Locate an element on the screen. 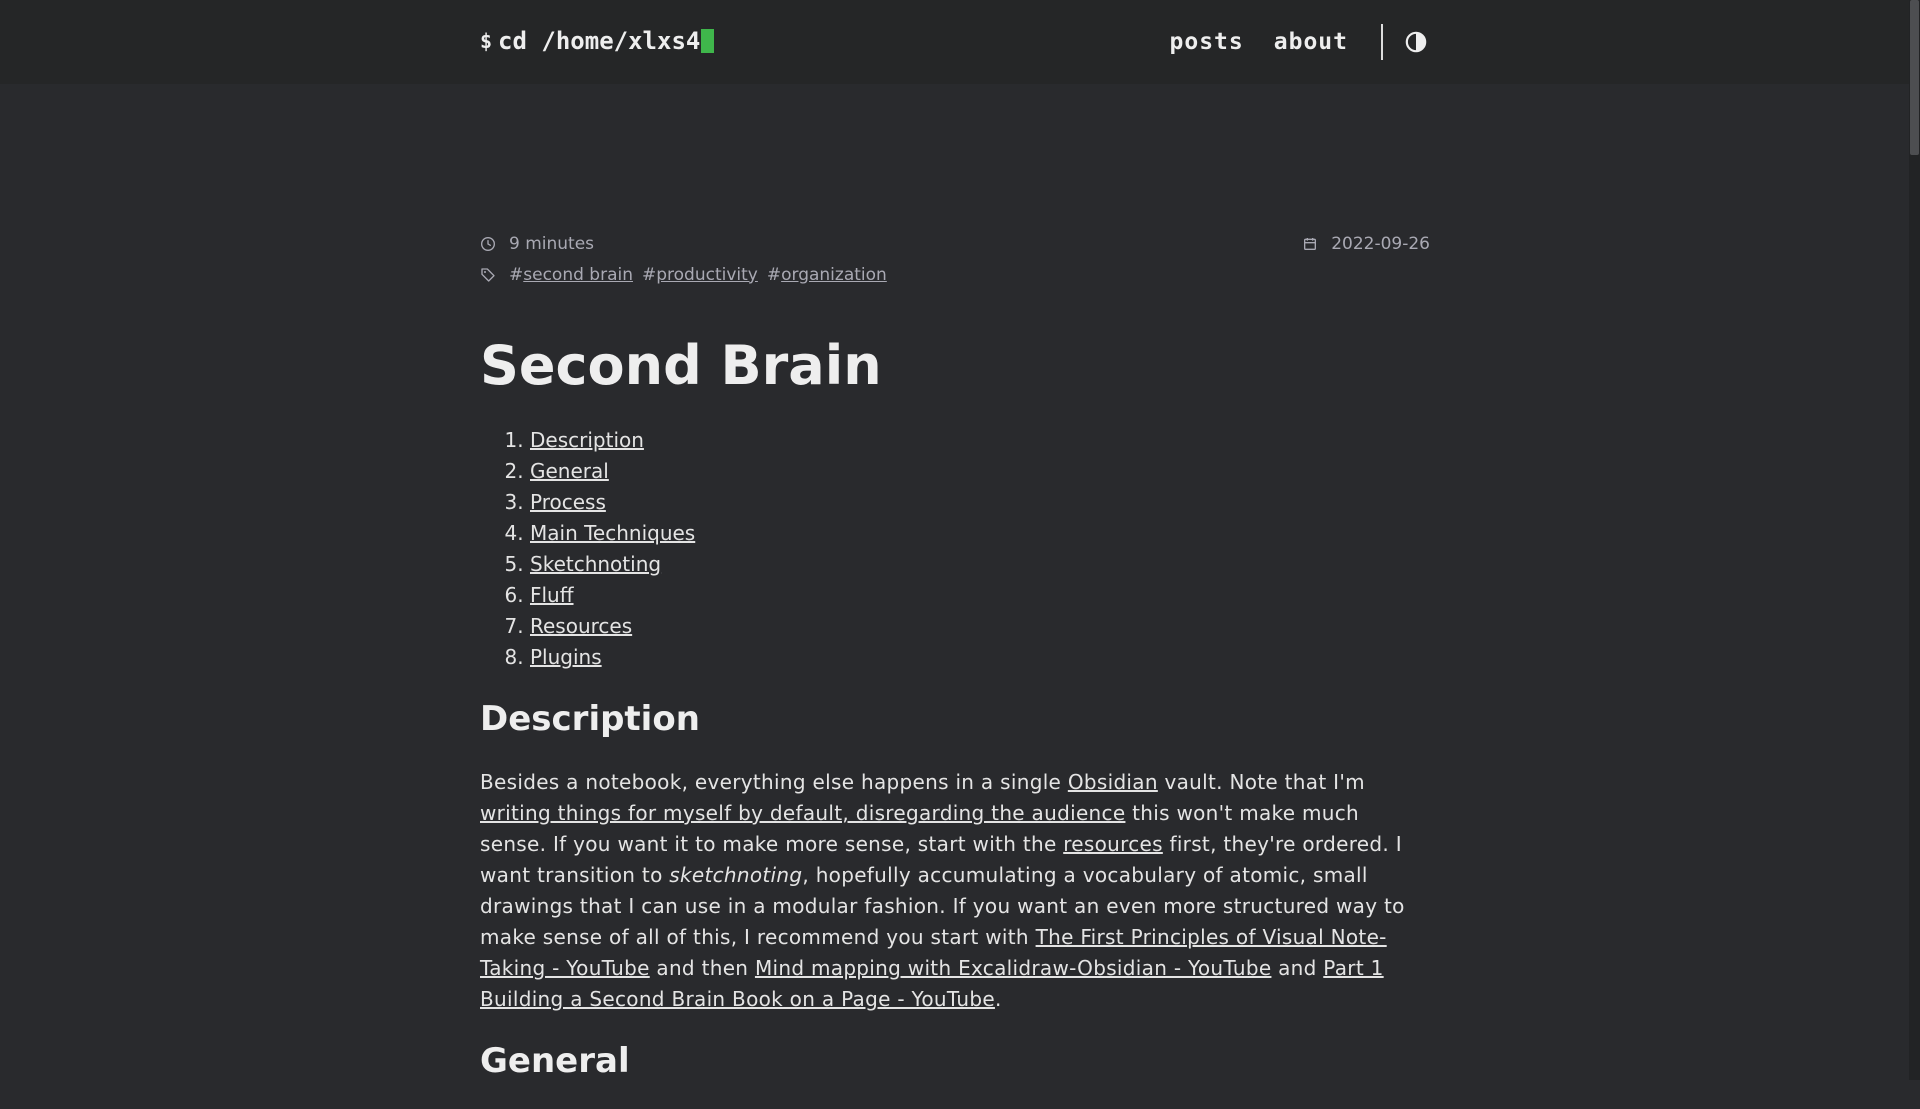 Image resolution: width=1920 pixels, height=1109 pixels. site-header: $ cd /home/xlxs4 posts about is located at coordinates (954, 42).